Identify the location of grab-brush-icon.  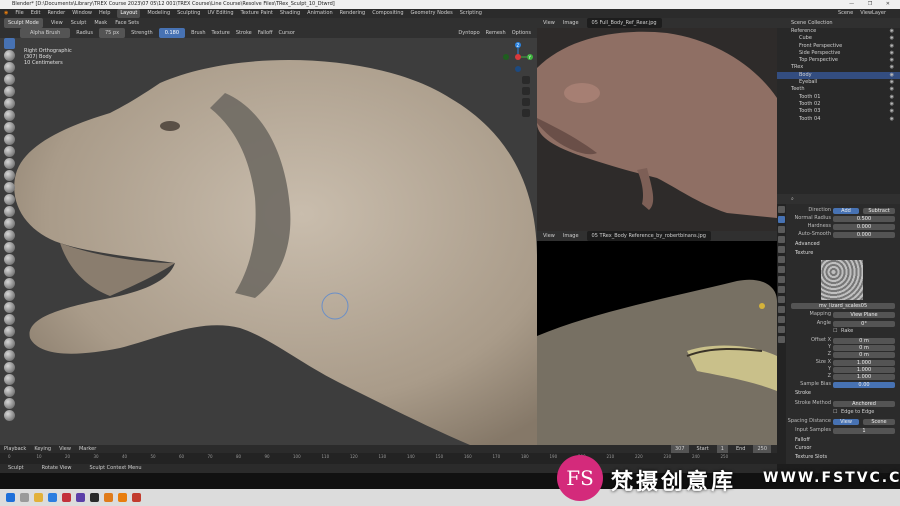
(9, 223).